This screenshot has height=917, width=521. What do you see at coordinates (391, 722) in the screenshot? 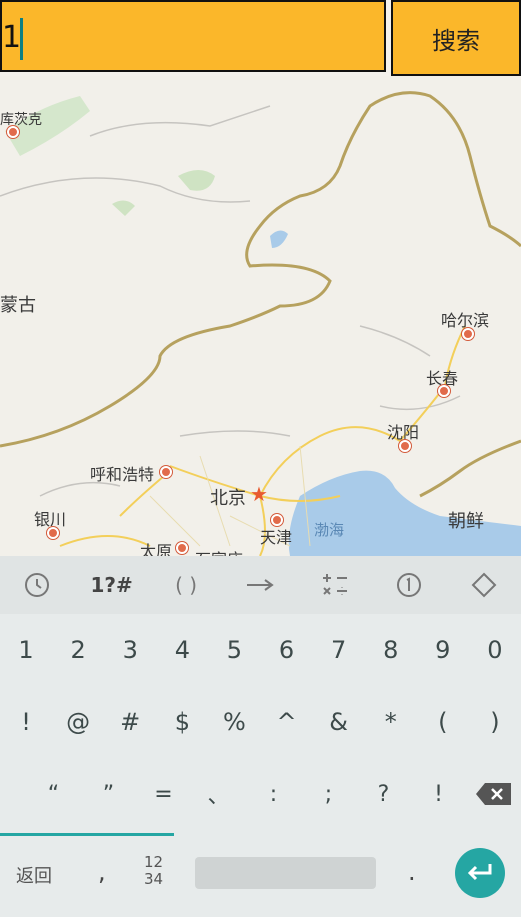
I see `key: *` at bounding box center [391, 722].